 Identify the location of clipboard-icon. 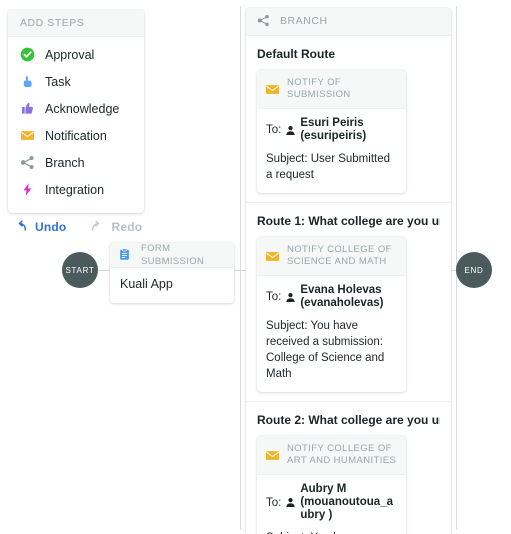
(125, 255).